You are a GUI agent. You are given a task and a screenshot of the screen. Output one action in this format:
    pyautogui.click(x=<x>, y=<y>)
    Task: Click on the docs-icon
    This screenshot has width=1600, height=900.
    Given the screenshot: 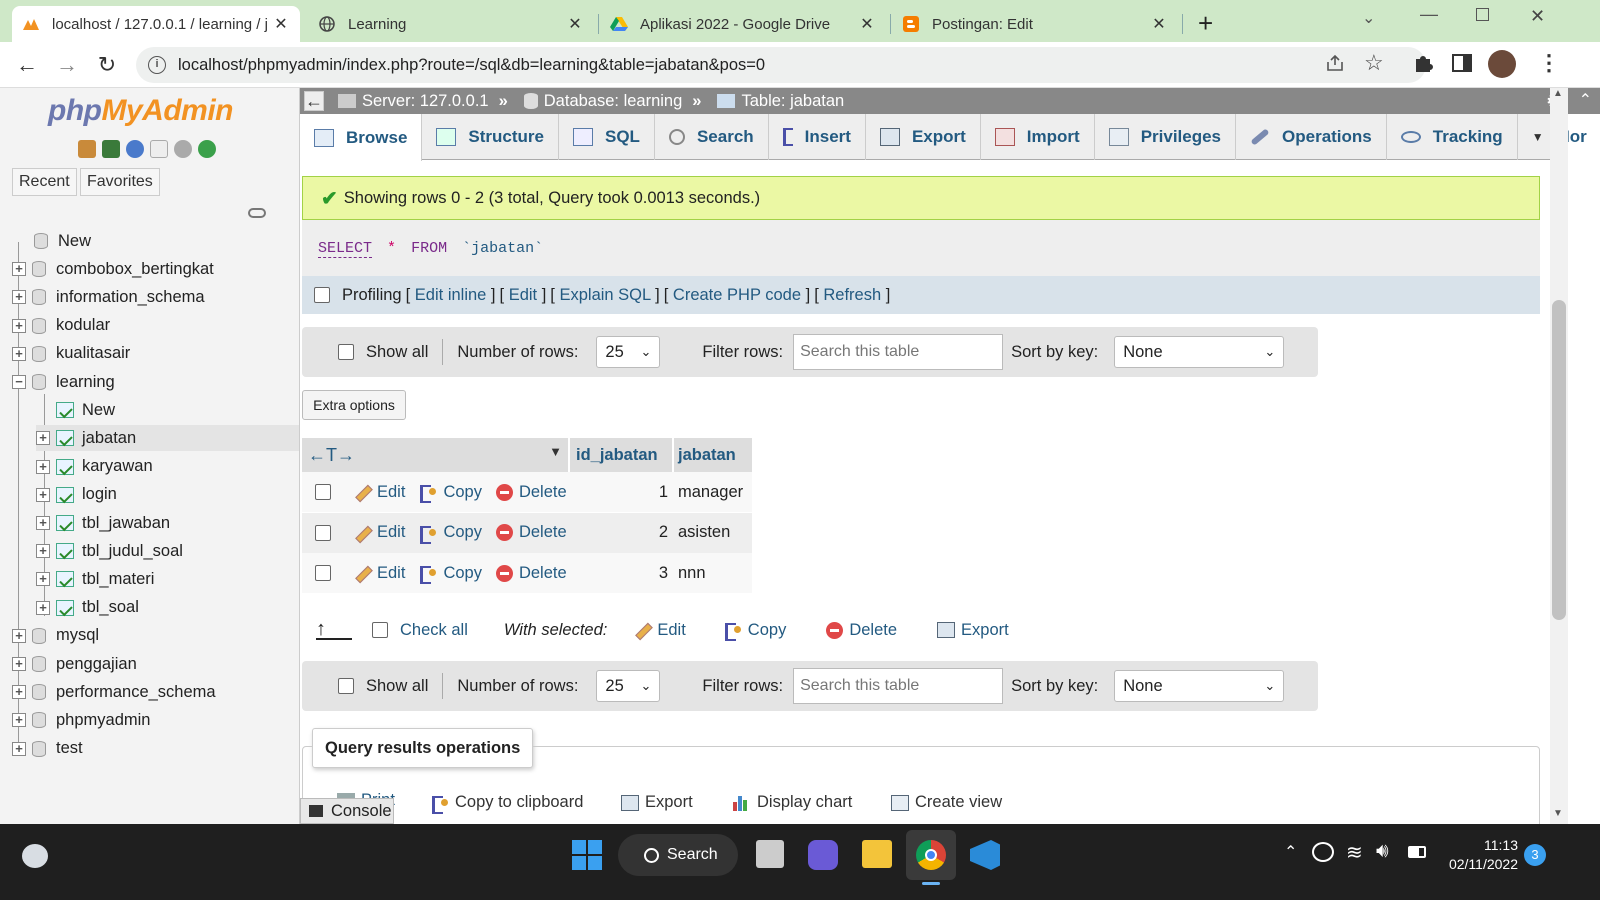 What is the action you would take?
    pyautogui.click(x=159, y=149)
    